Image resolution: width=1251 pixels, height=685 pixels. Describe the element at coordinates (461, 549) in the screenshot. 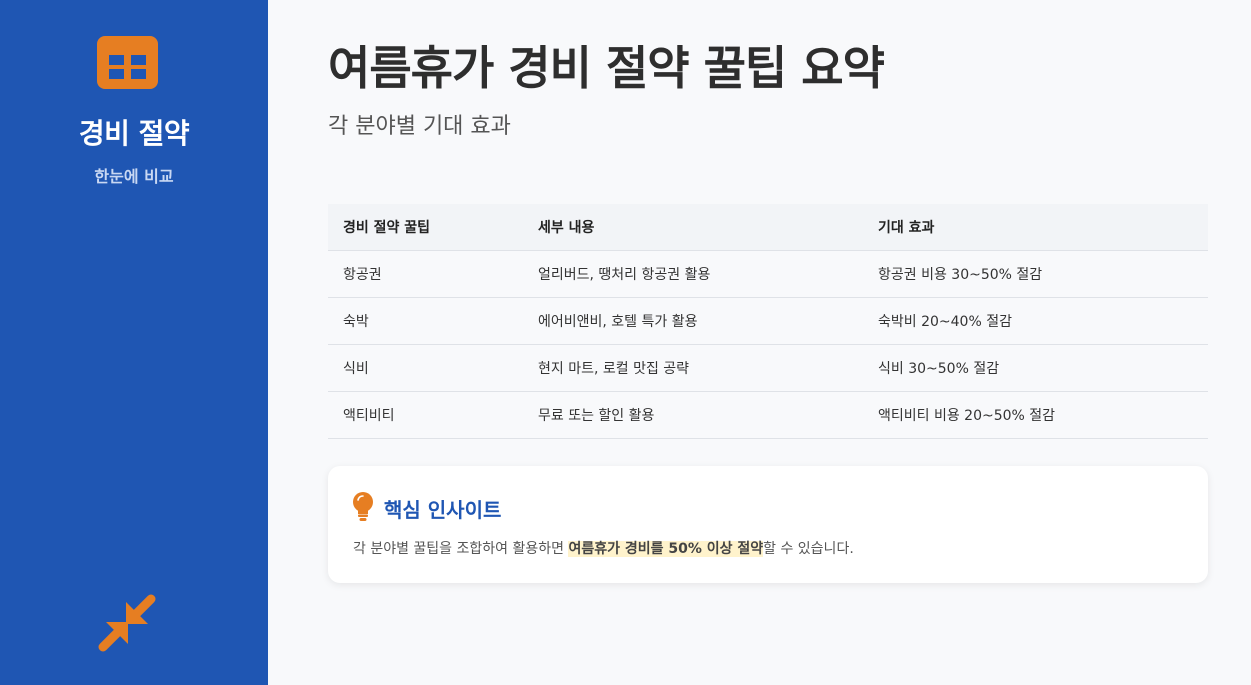

I see `insight-text-before: 각 분야별 꿀팁을 조합하여 활용하면` at that location.